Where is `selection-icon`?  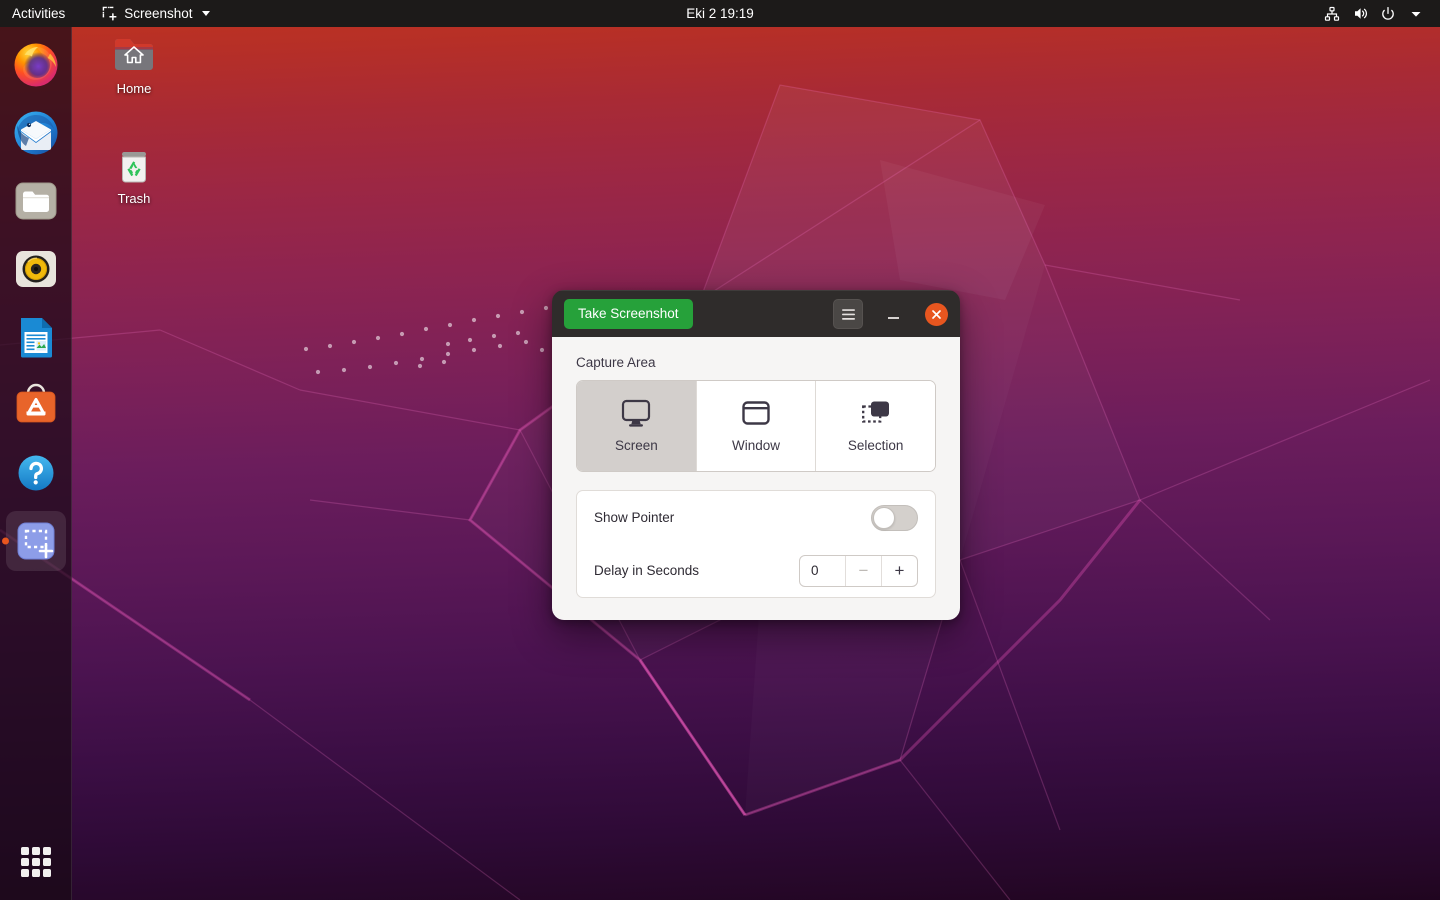
selection-icon is located at coordinates (875, 412).